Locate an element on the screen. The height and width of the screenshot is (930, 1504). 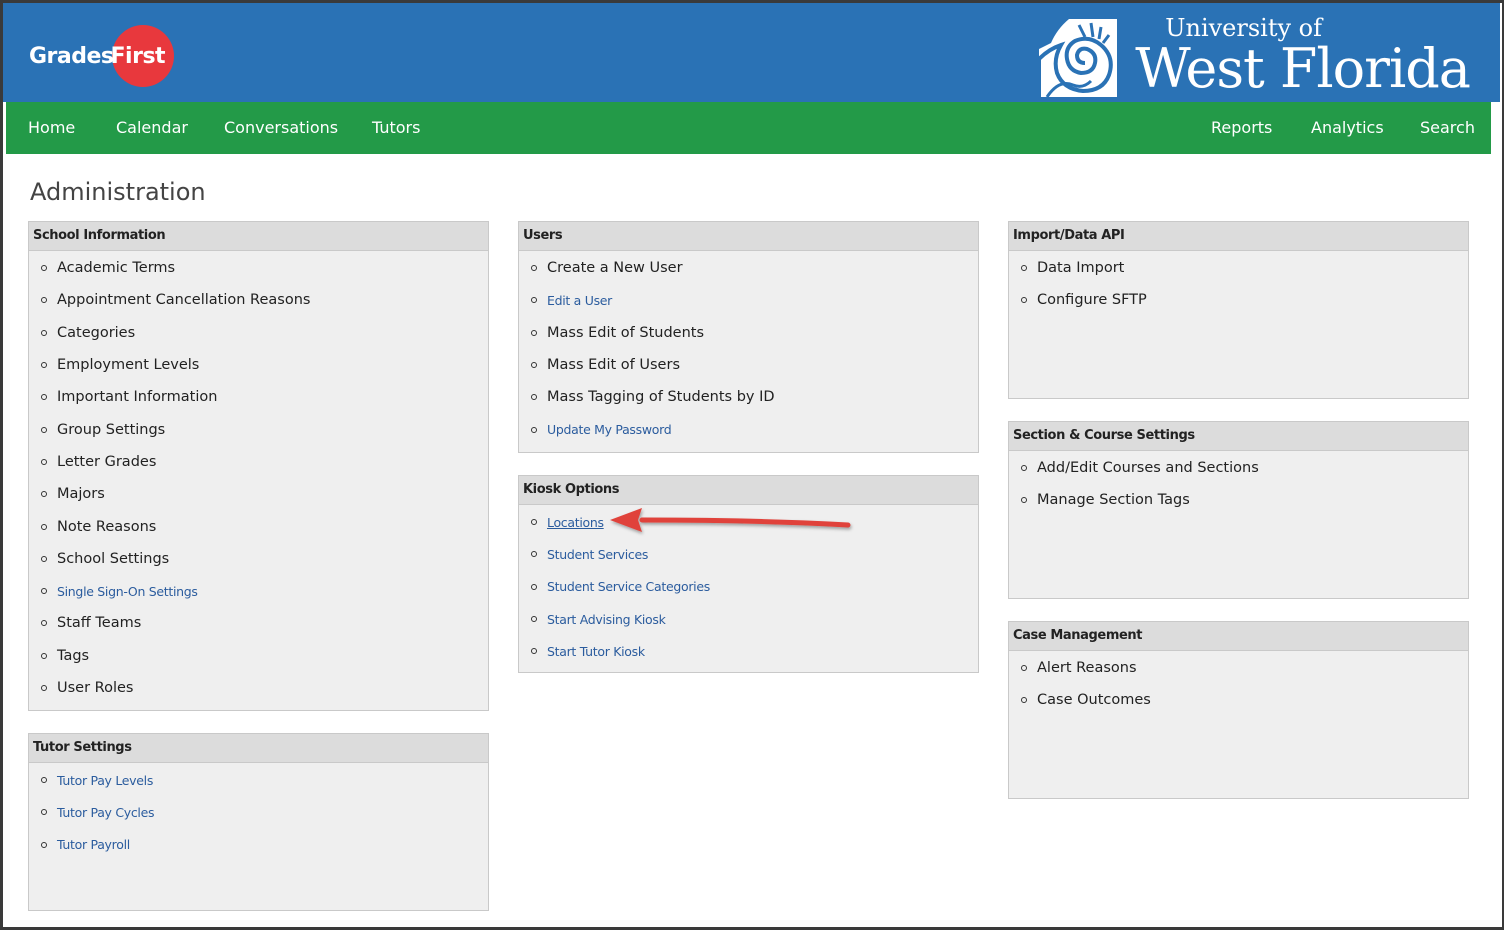
list-item-label: Group Settings is located at coordinates (111, 429).